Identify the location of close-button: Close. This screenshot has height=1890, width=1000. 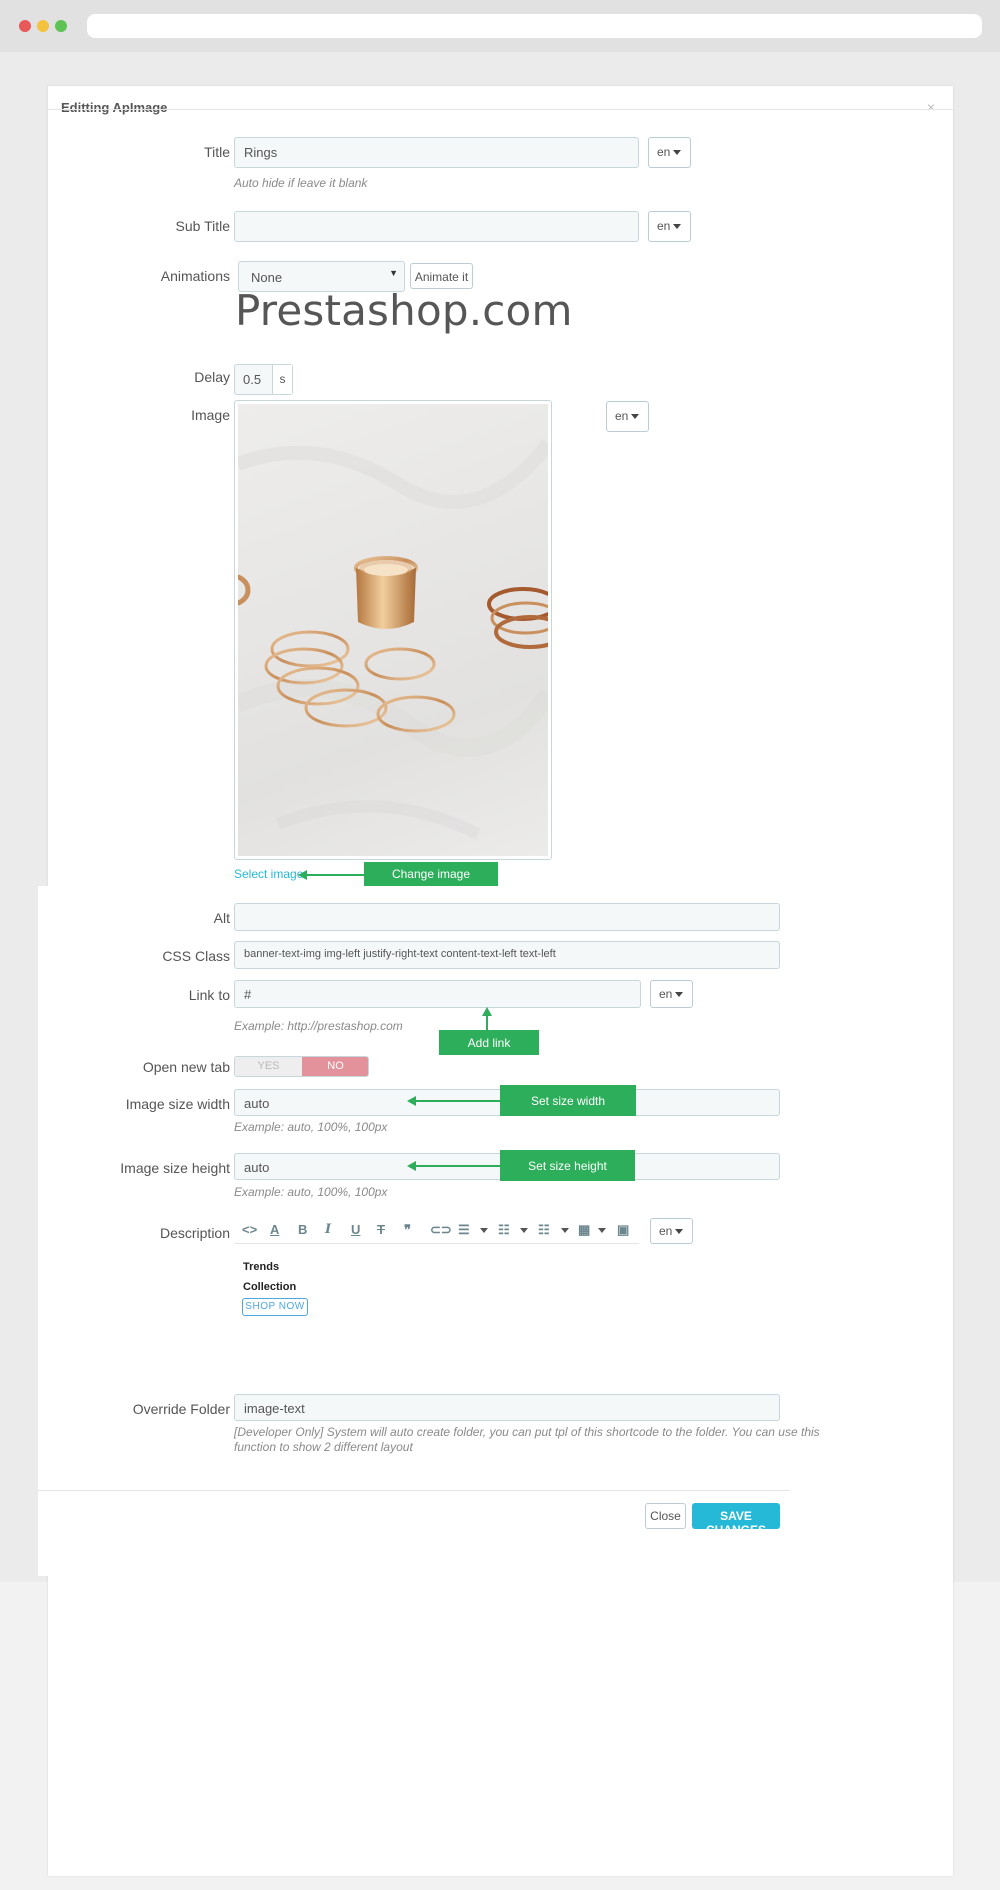
(665, 1516).